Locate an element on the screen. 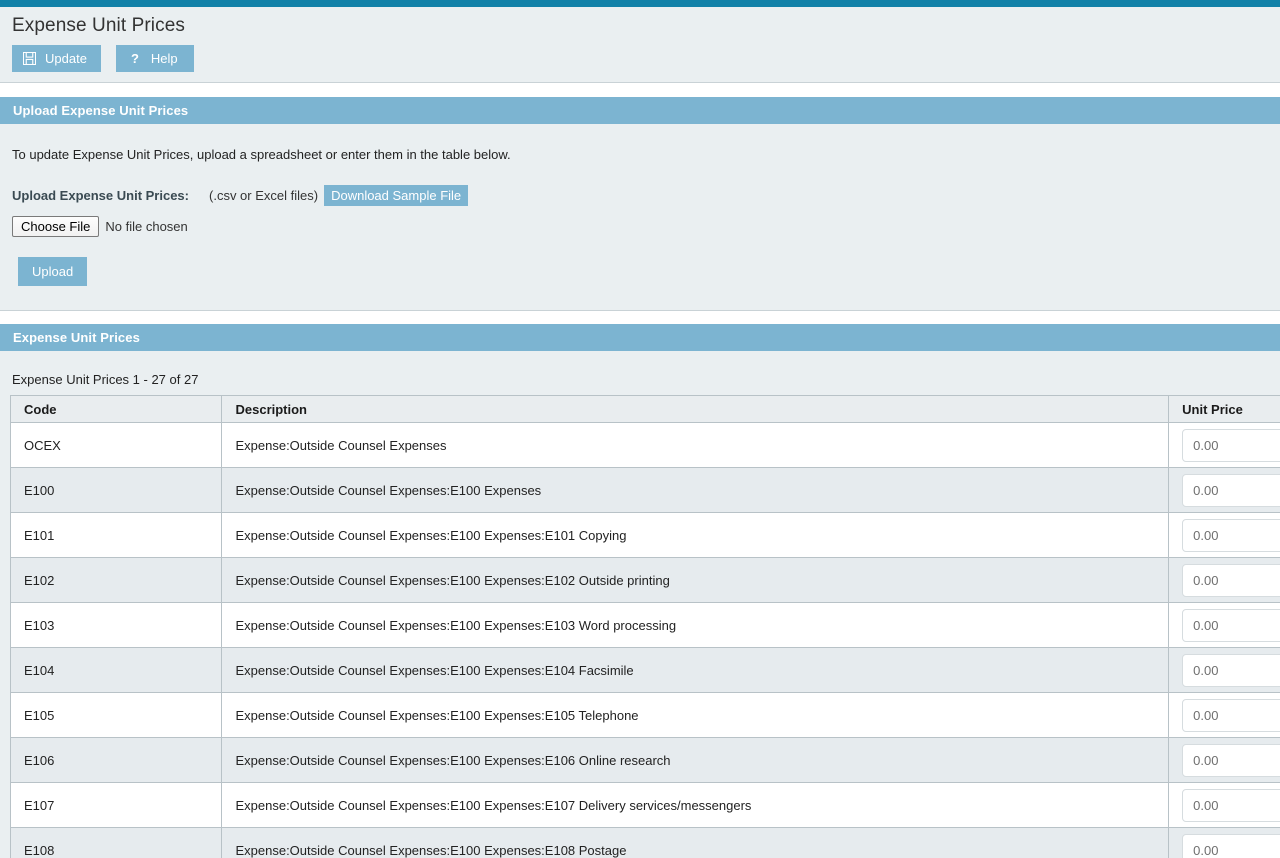 Image resolution: width=1280 pixels, height=858 pixels. cell-code: E103 is located at coordinates (116, 625).